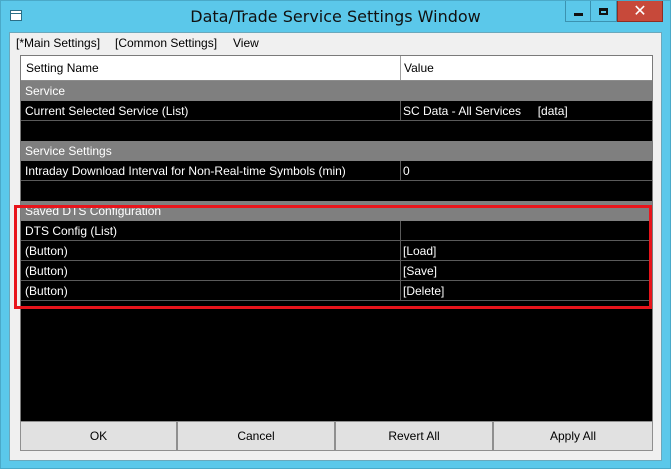 Image resolution: width=671 pixels, height=469 pixels. What do you see at coordinates (414, 436) in the screenshot?
I see `revert-all-button: Revert All` at bounding box center [414, 436].